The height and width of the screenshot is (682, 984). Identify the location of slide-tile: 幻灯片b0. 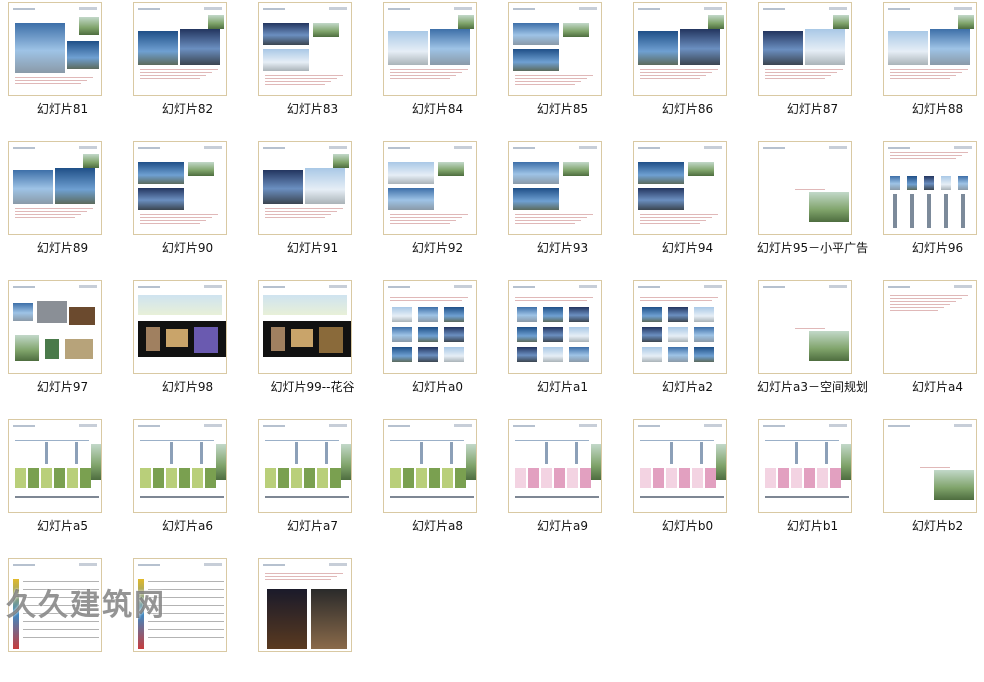
(687, 480).